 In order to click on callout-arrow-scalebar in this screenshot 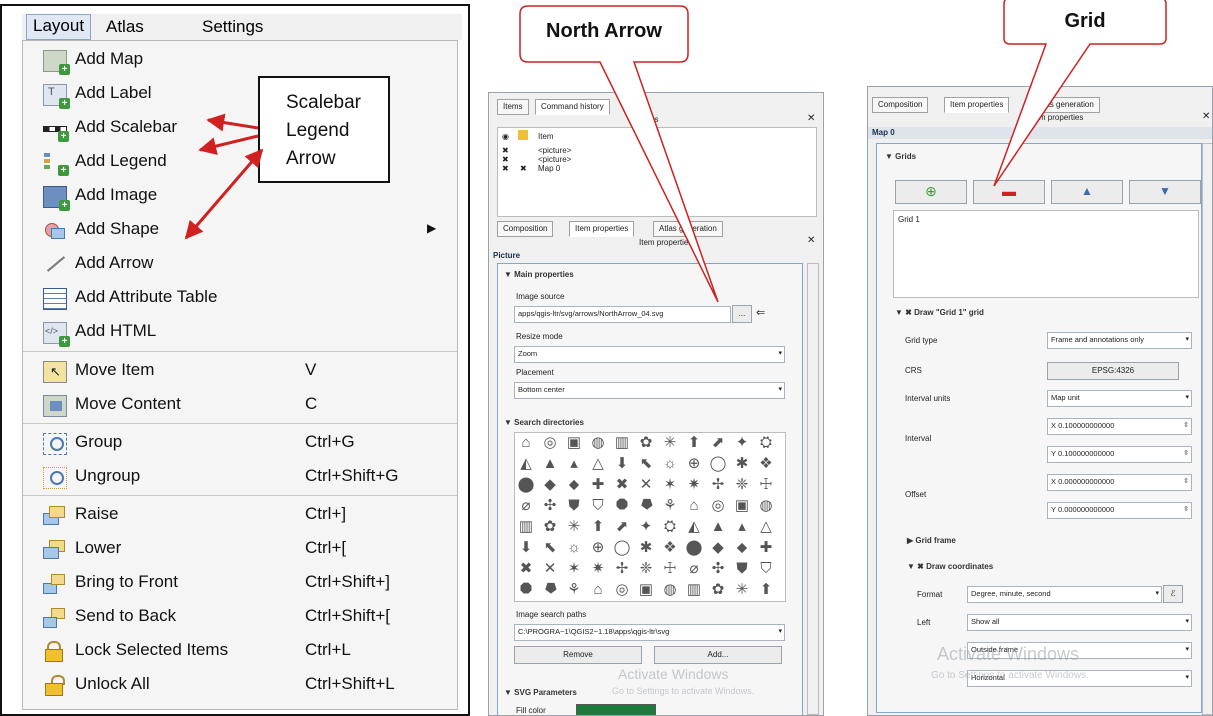, I will do `click(232, 122)`.